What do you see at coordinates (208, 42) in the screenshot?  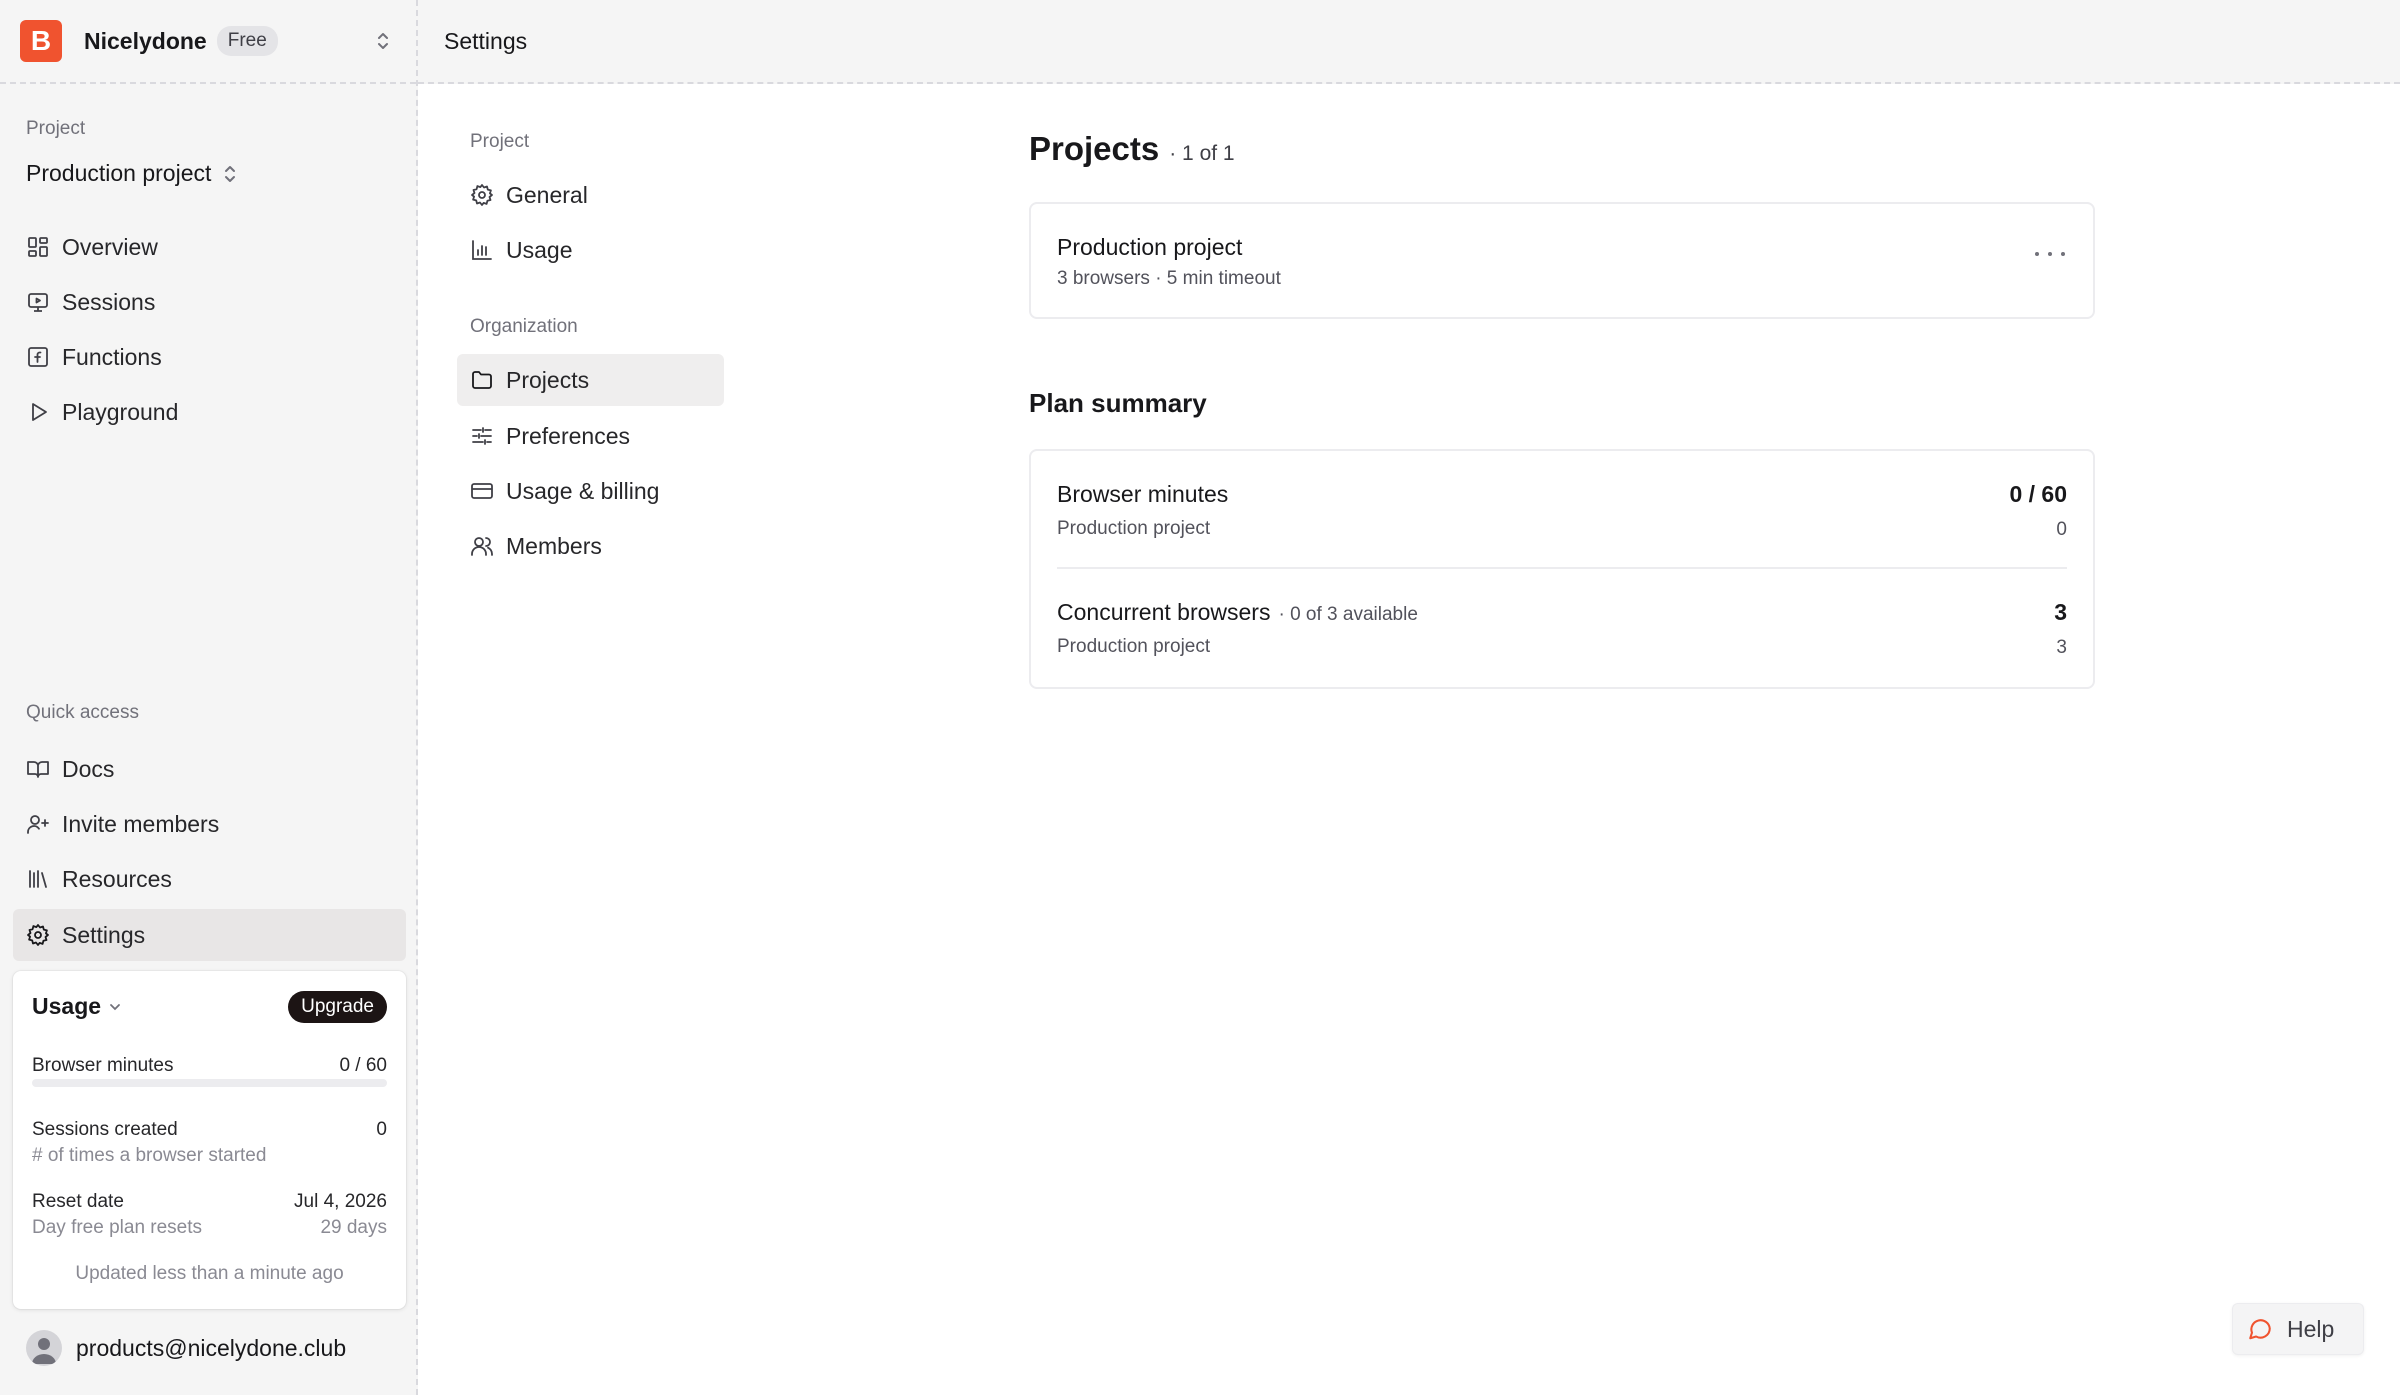 I see `org-switcher: B Nicelydone Free` at bounding box center [208, 42].